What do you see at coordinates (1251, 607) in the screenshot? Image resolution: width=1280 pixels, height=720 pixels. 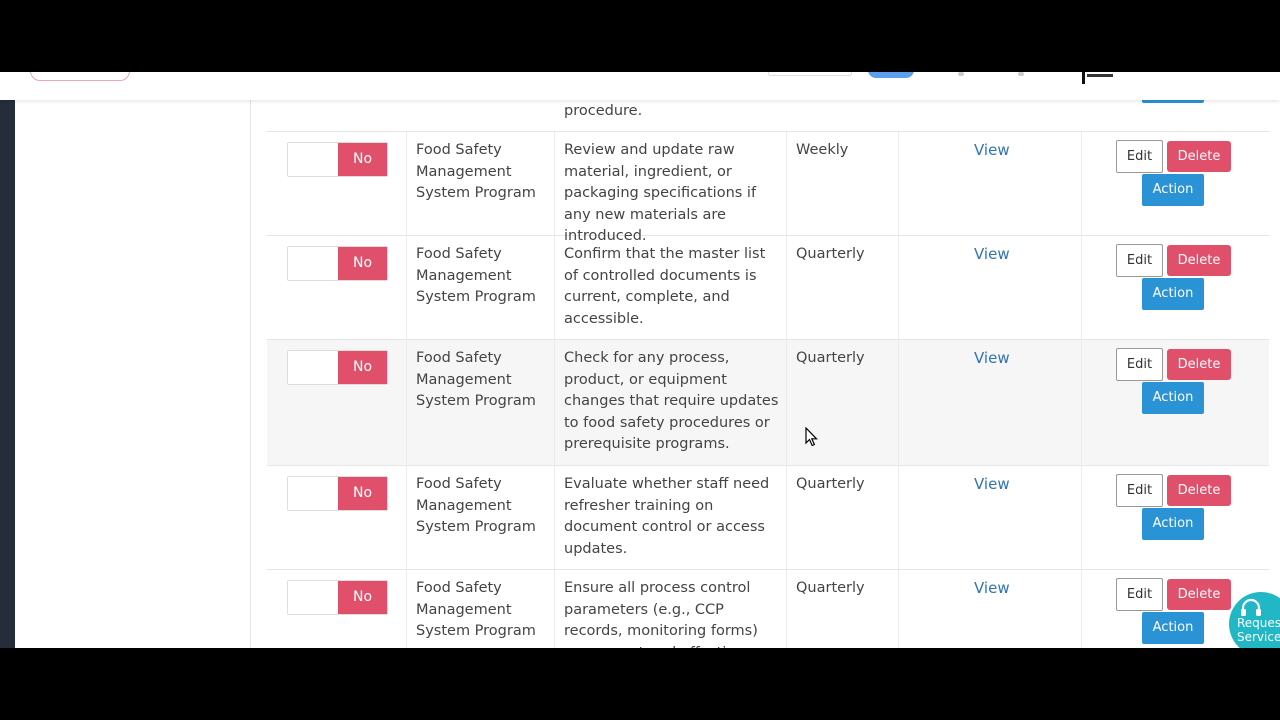 I see `headset-icon` at bounding box center [1251, 607].